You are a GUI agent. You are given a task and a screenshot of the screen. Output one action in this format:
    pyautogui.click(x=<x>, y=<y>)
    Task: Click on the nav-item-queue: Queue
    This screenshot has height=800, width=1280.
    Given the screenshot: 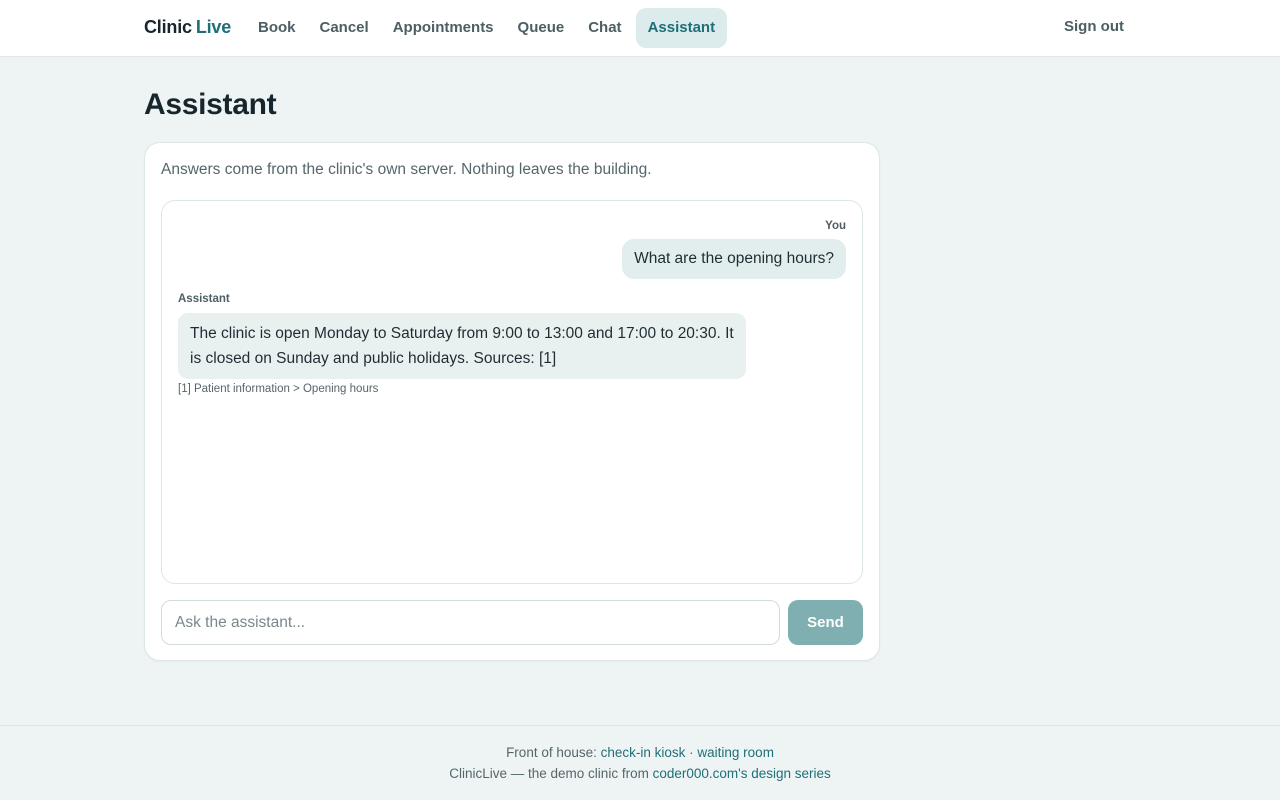 What is the action you would take?
    pyautogui.click(x=541, y=28)
    